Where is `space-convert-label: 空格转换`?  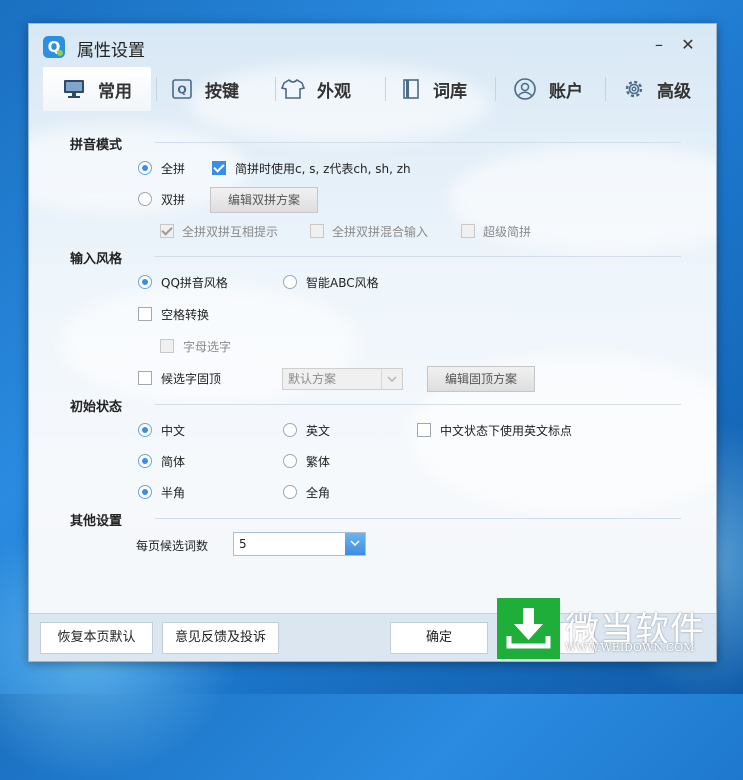
space-convert-label: 空格转换 is located at coordinates (185, 315).